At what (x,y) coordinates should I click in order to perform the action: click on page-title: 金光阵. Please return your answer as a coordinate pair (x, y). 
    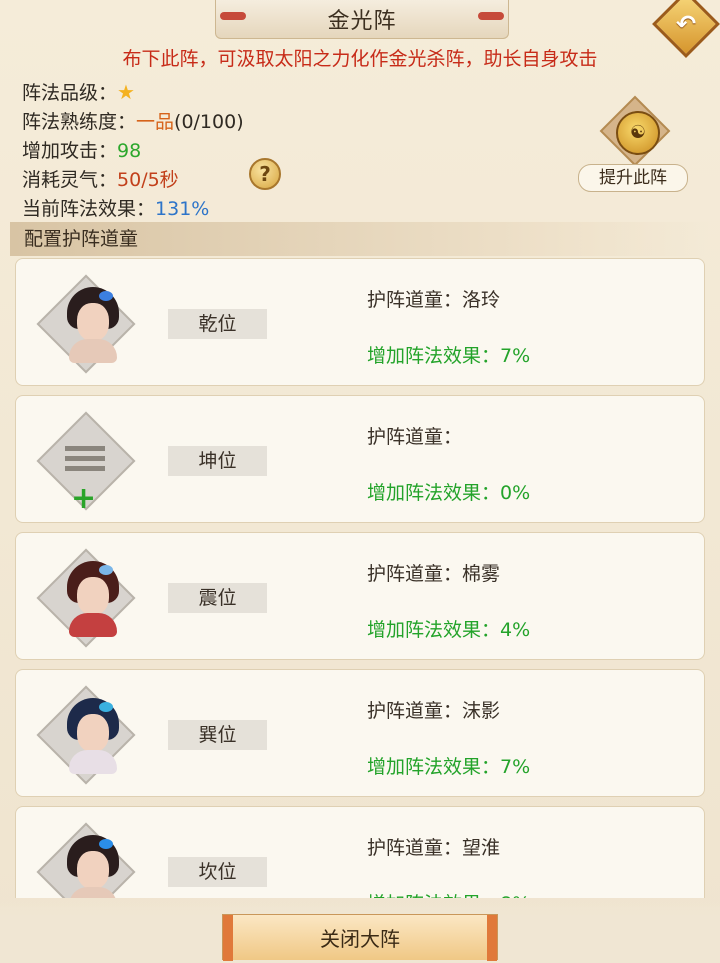
    Looking at the image, I should click on (362, 21).